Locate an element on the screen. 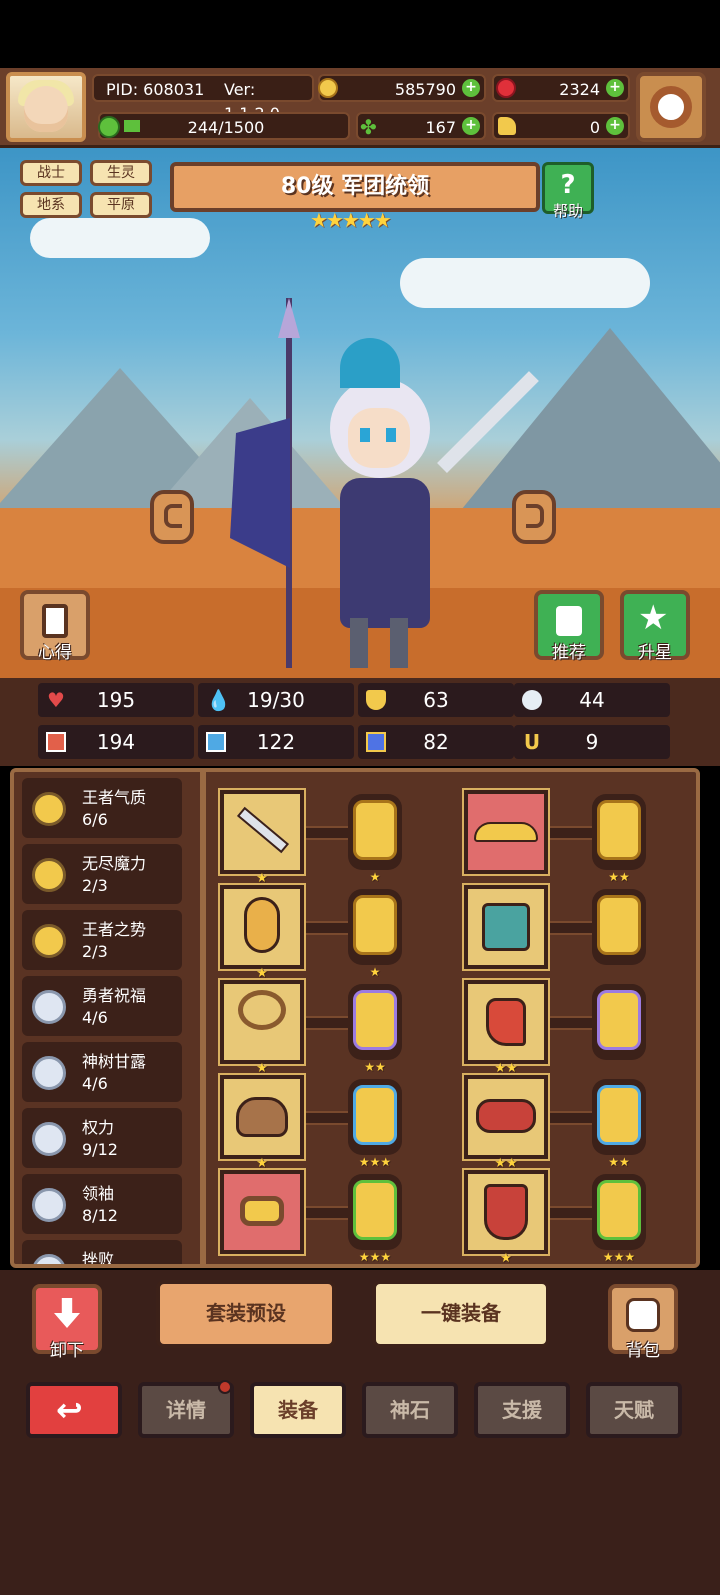  chevron-right-icon is located at coordinates (535, 516).